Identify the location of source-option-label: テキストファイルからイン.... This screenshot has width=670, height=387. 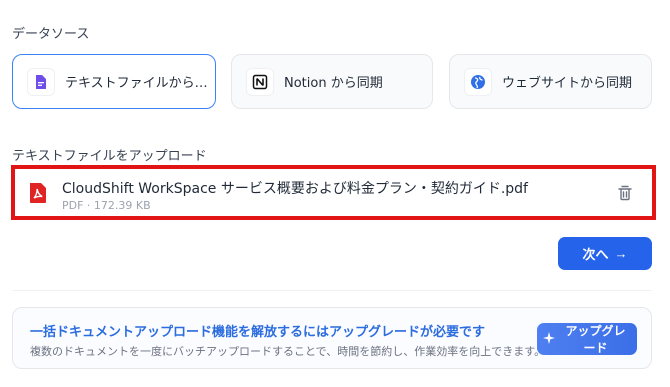
(137, 83).